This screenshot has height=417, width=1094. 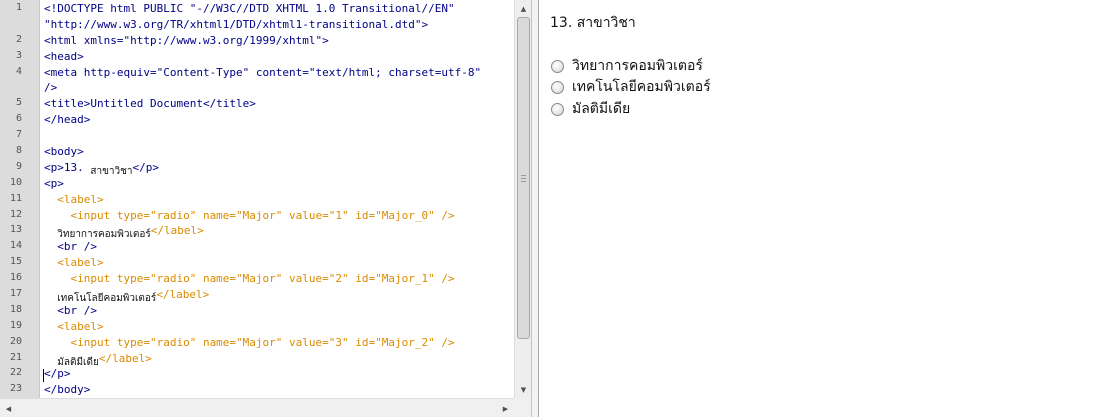 I want to click on scroll-up-icon: ▲, so click(x=523, y=8).